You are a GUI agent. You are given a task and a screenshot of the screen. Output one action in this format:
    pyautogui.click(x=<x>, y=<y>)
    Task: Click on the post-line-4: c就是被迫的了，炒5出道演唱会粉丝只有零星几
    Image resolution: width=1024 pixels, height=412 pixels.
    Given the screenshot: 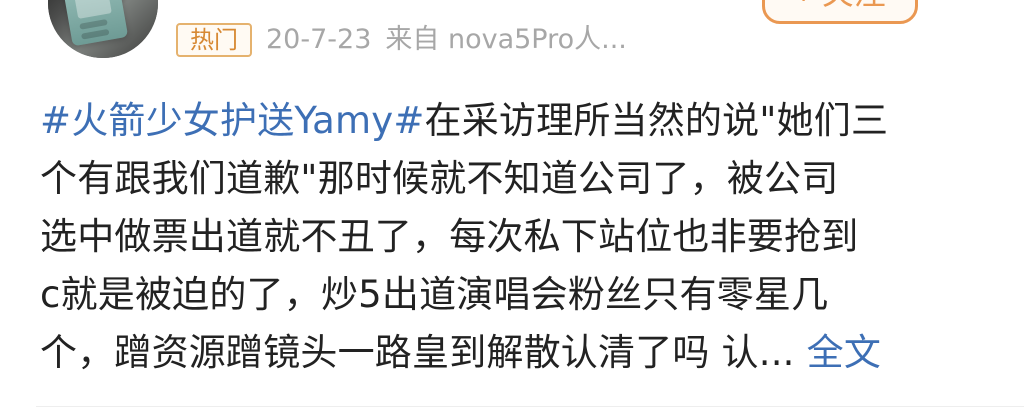 What is the action you would take?
    pyautogui.click(x=434, y=294)
    